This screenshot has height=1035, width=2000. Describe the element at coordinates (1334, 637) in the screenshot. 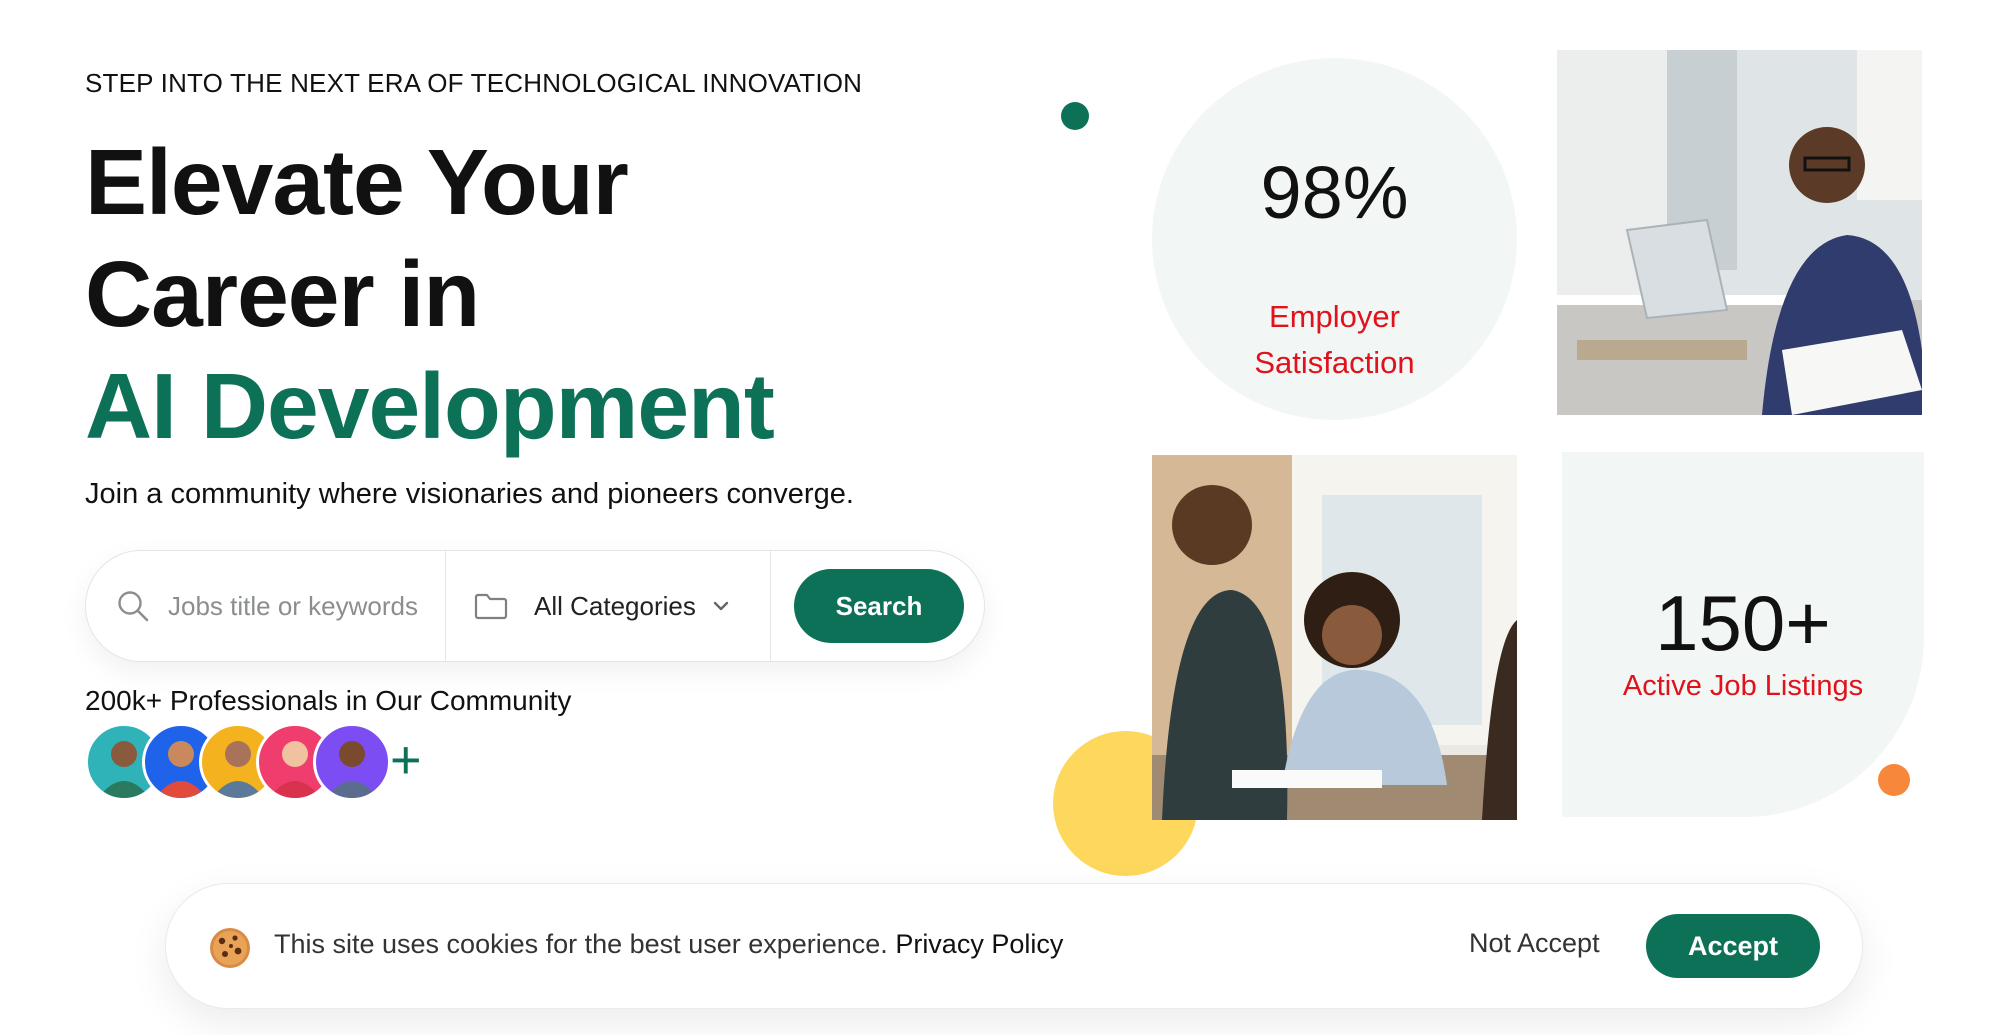

I see `office-photo-women-meeting` at that location.